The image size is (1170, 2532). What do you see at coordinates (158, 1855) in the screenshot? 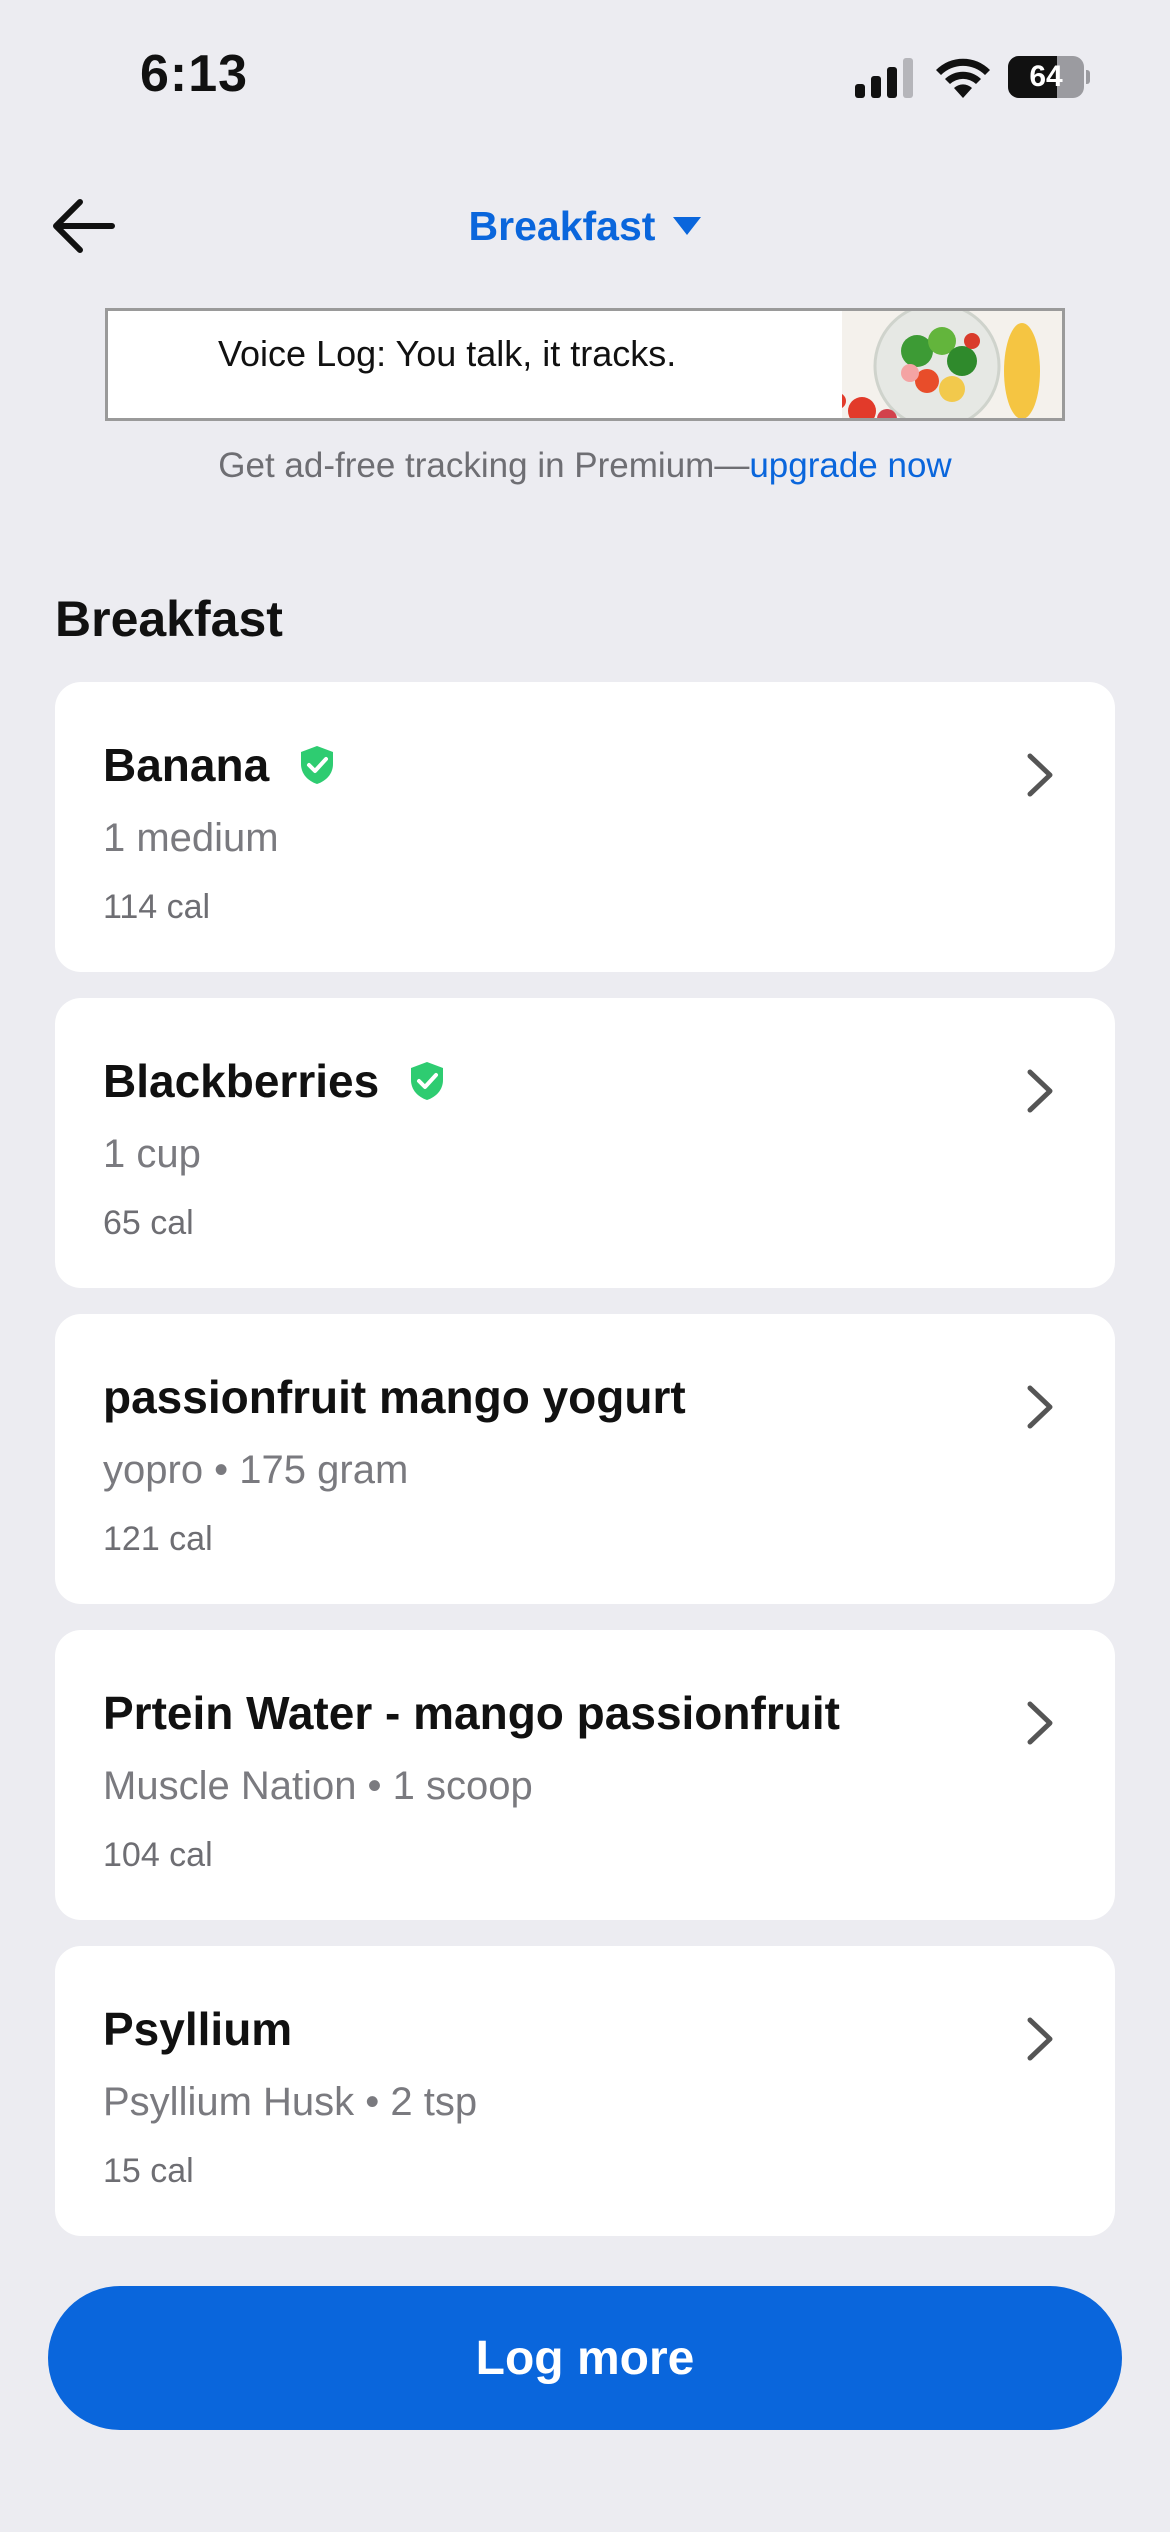
I see `food-calories: 104 cal` at bounding box center [158, 1855].